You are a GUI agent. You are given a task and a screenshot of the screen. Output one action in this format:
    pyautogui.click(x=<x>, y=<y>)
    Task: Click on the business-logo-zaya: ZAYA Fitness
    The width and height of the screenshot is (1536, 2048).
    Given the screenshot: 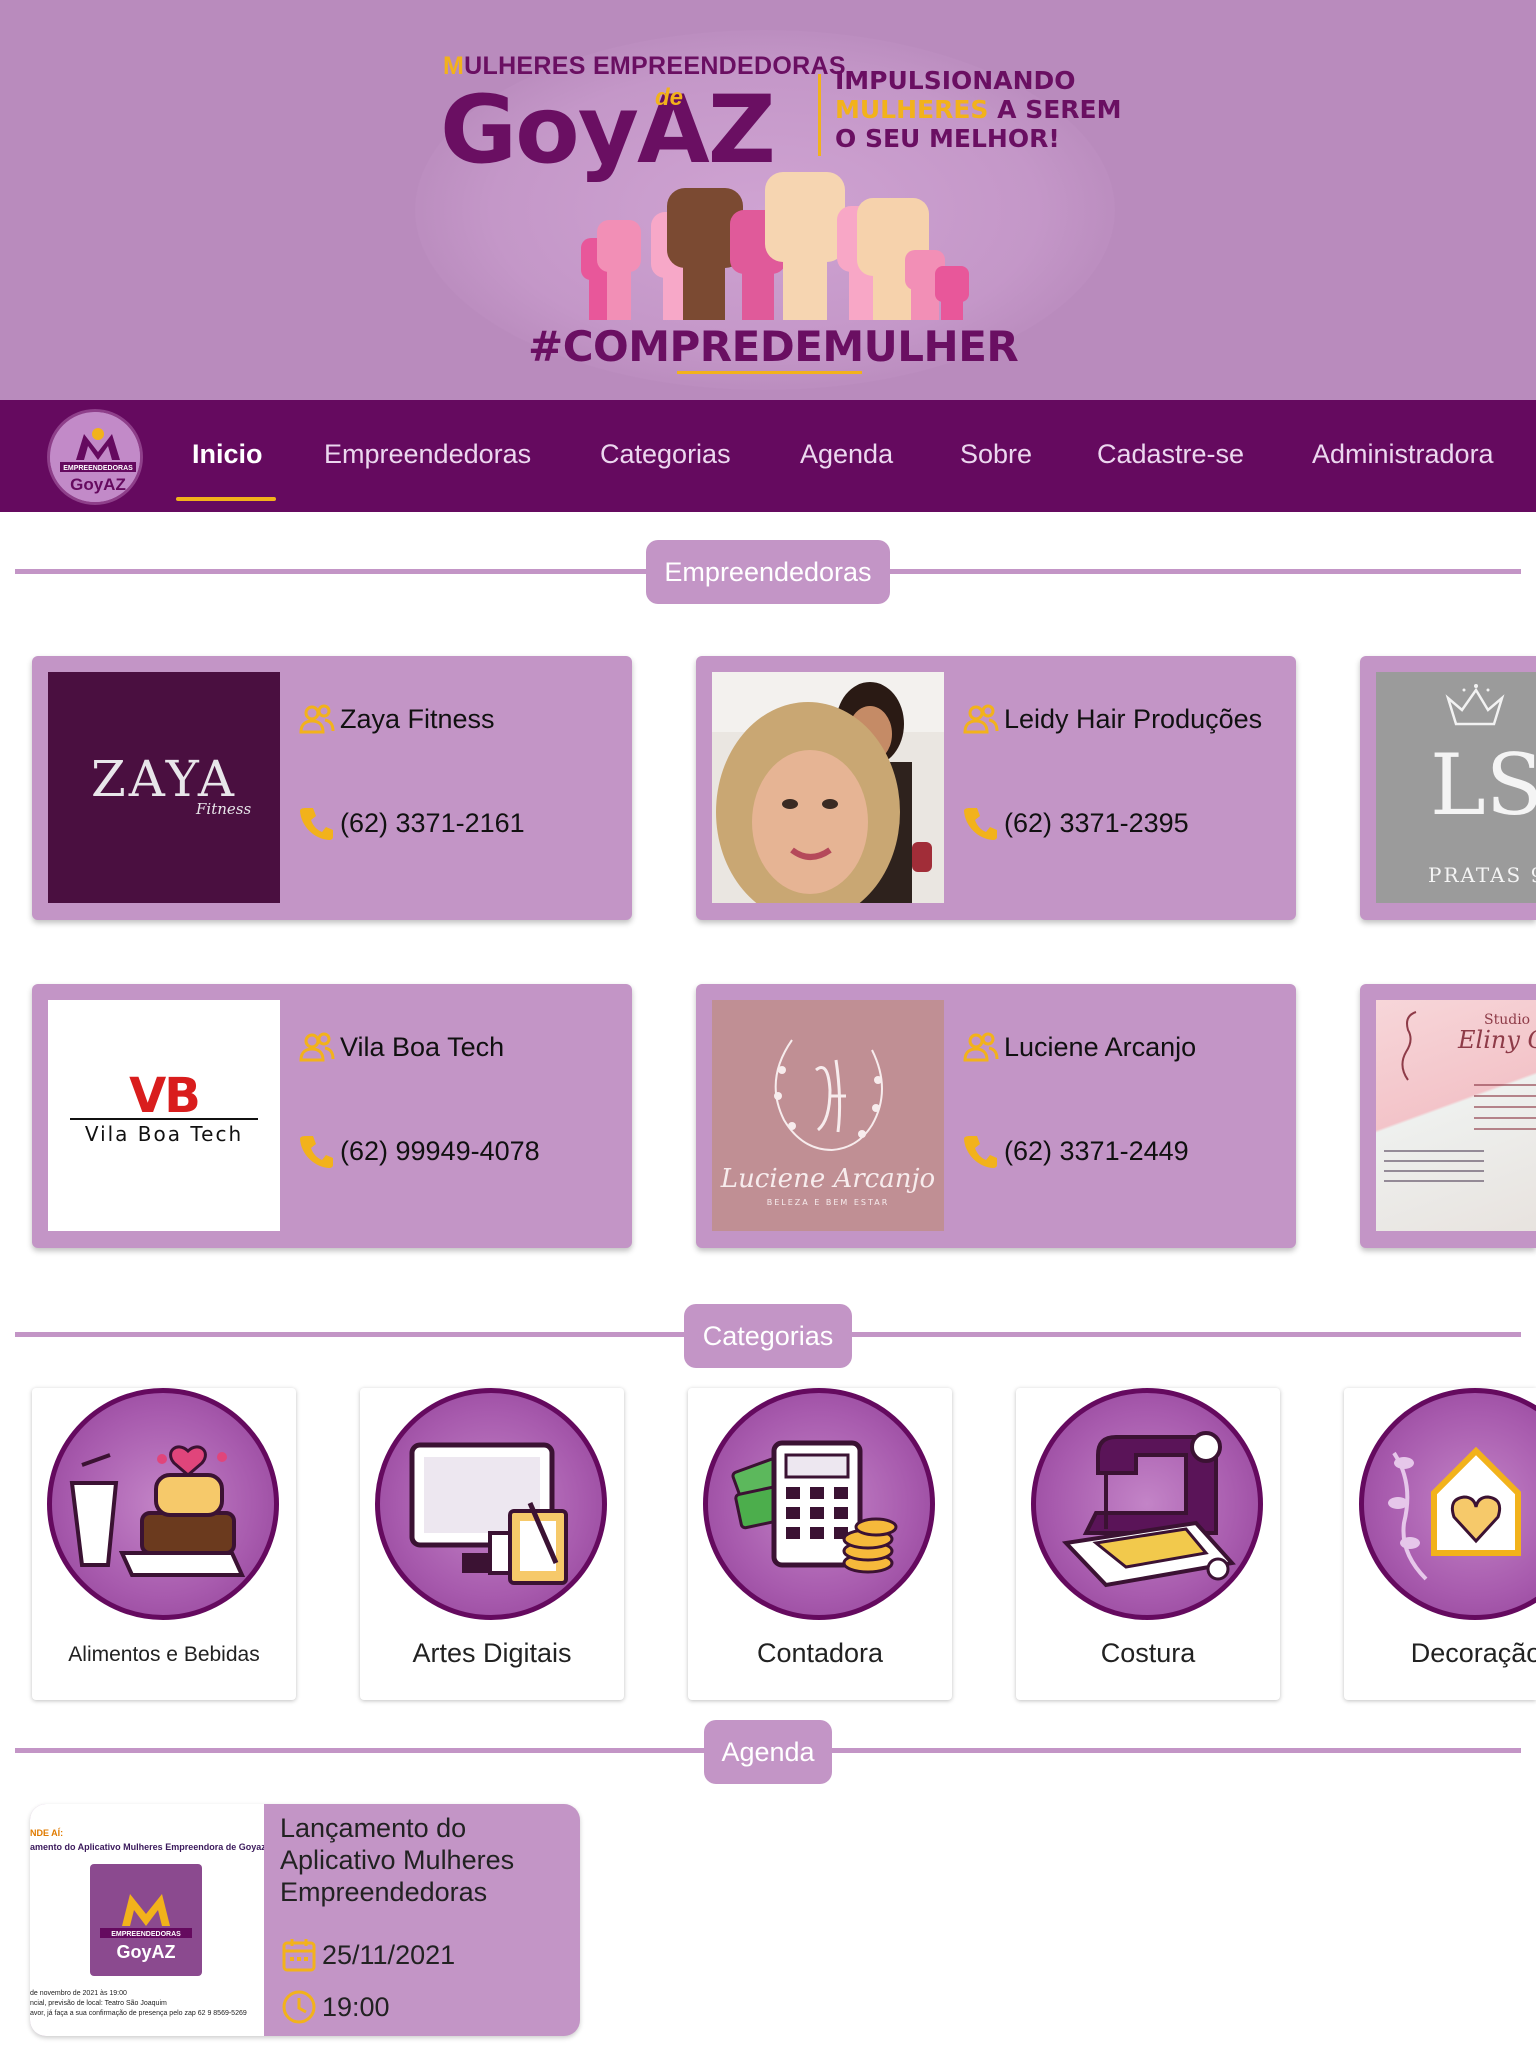 What is the action you would take?
    pyautogui.click(x=164, y=787)
    